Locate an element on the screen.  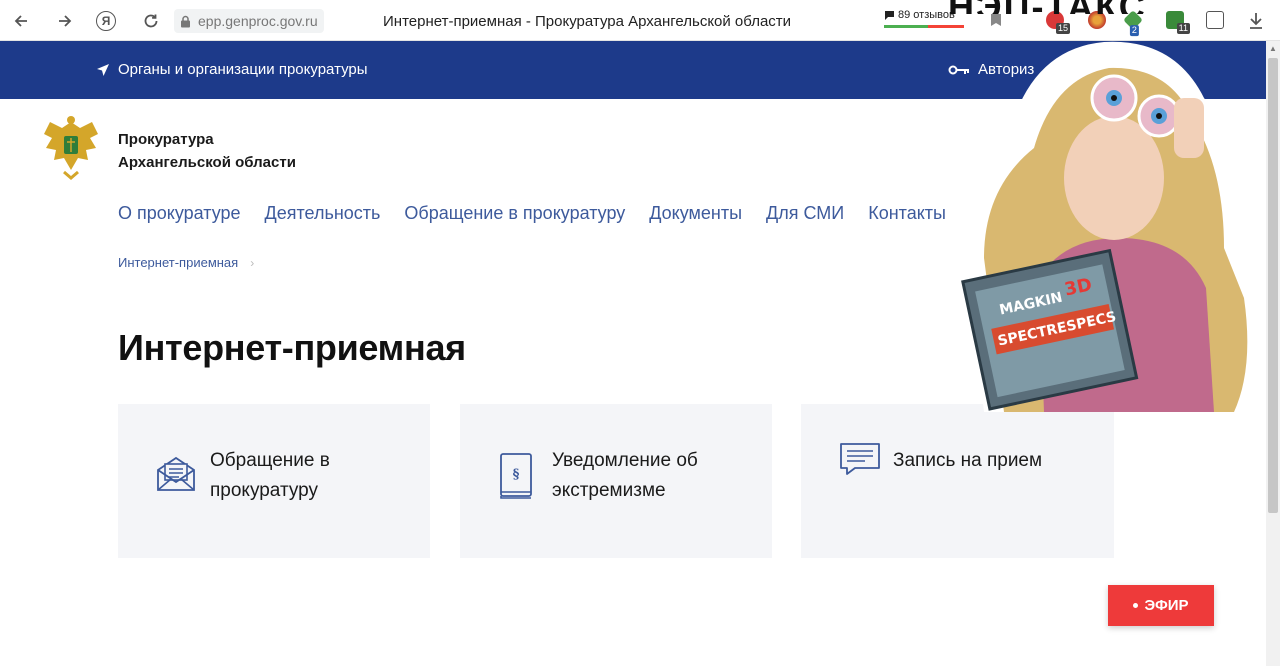
extension-dark-green-icon: 11 is located at coordinates (1178, 22).